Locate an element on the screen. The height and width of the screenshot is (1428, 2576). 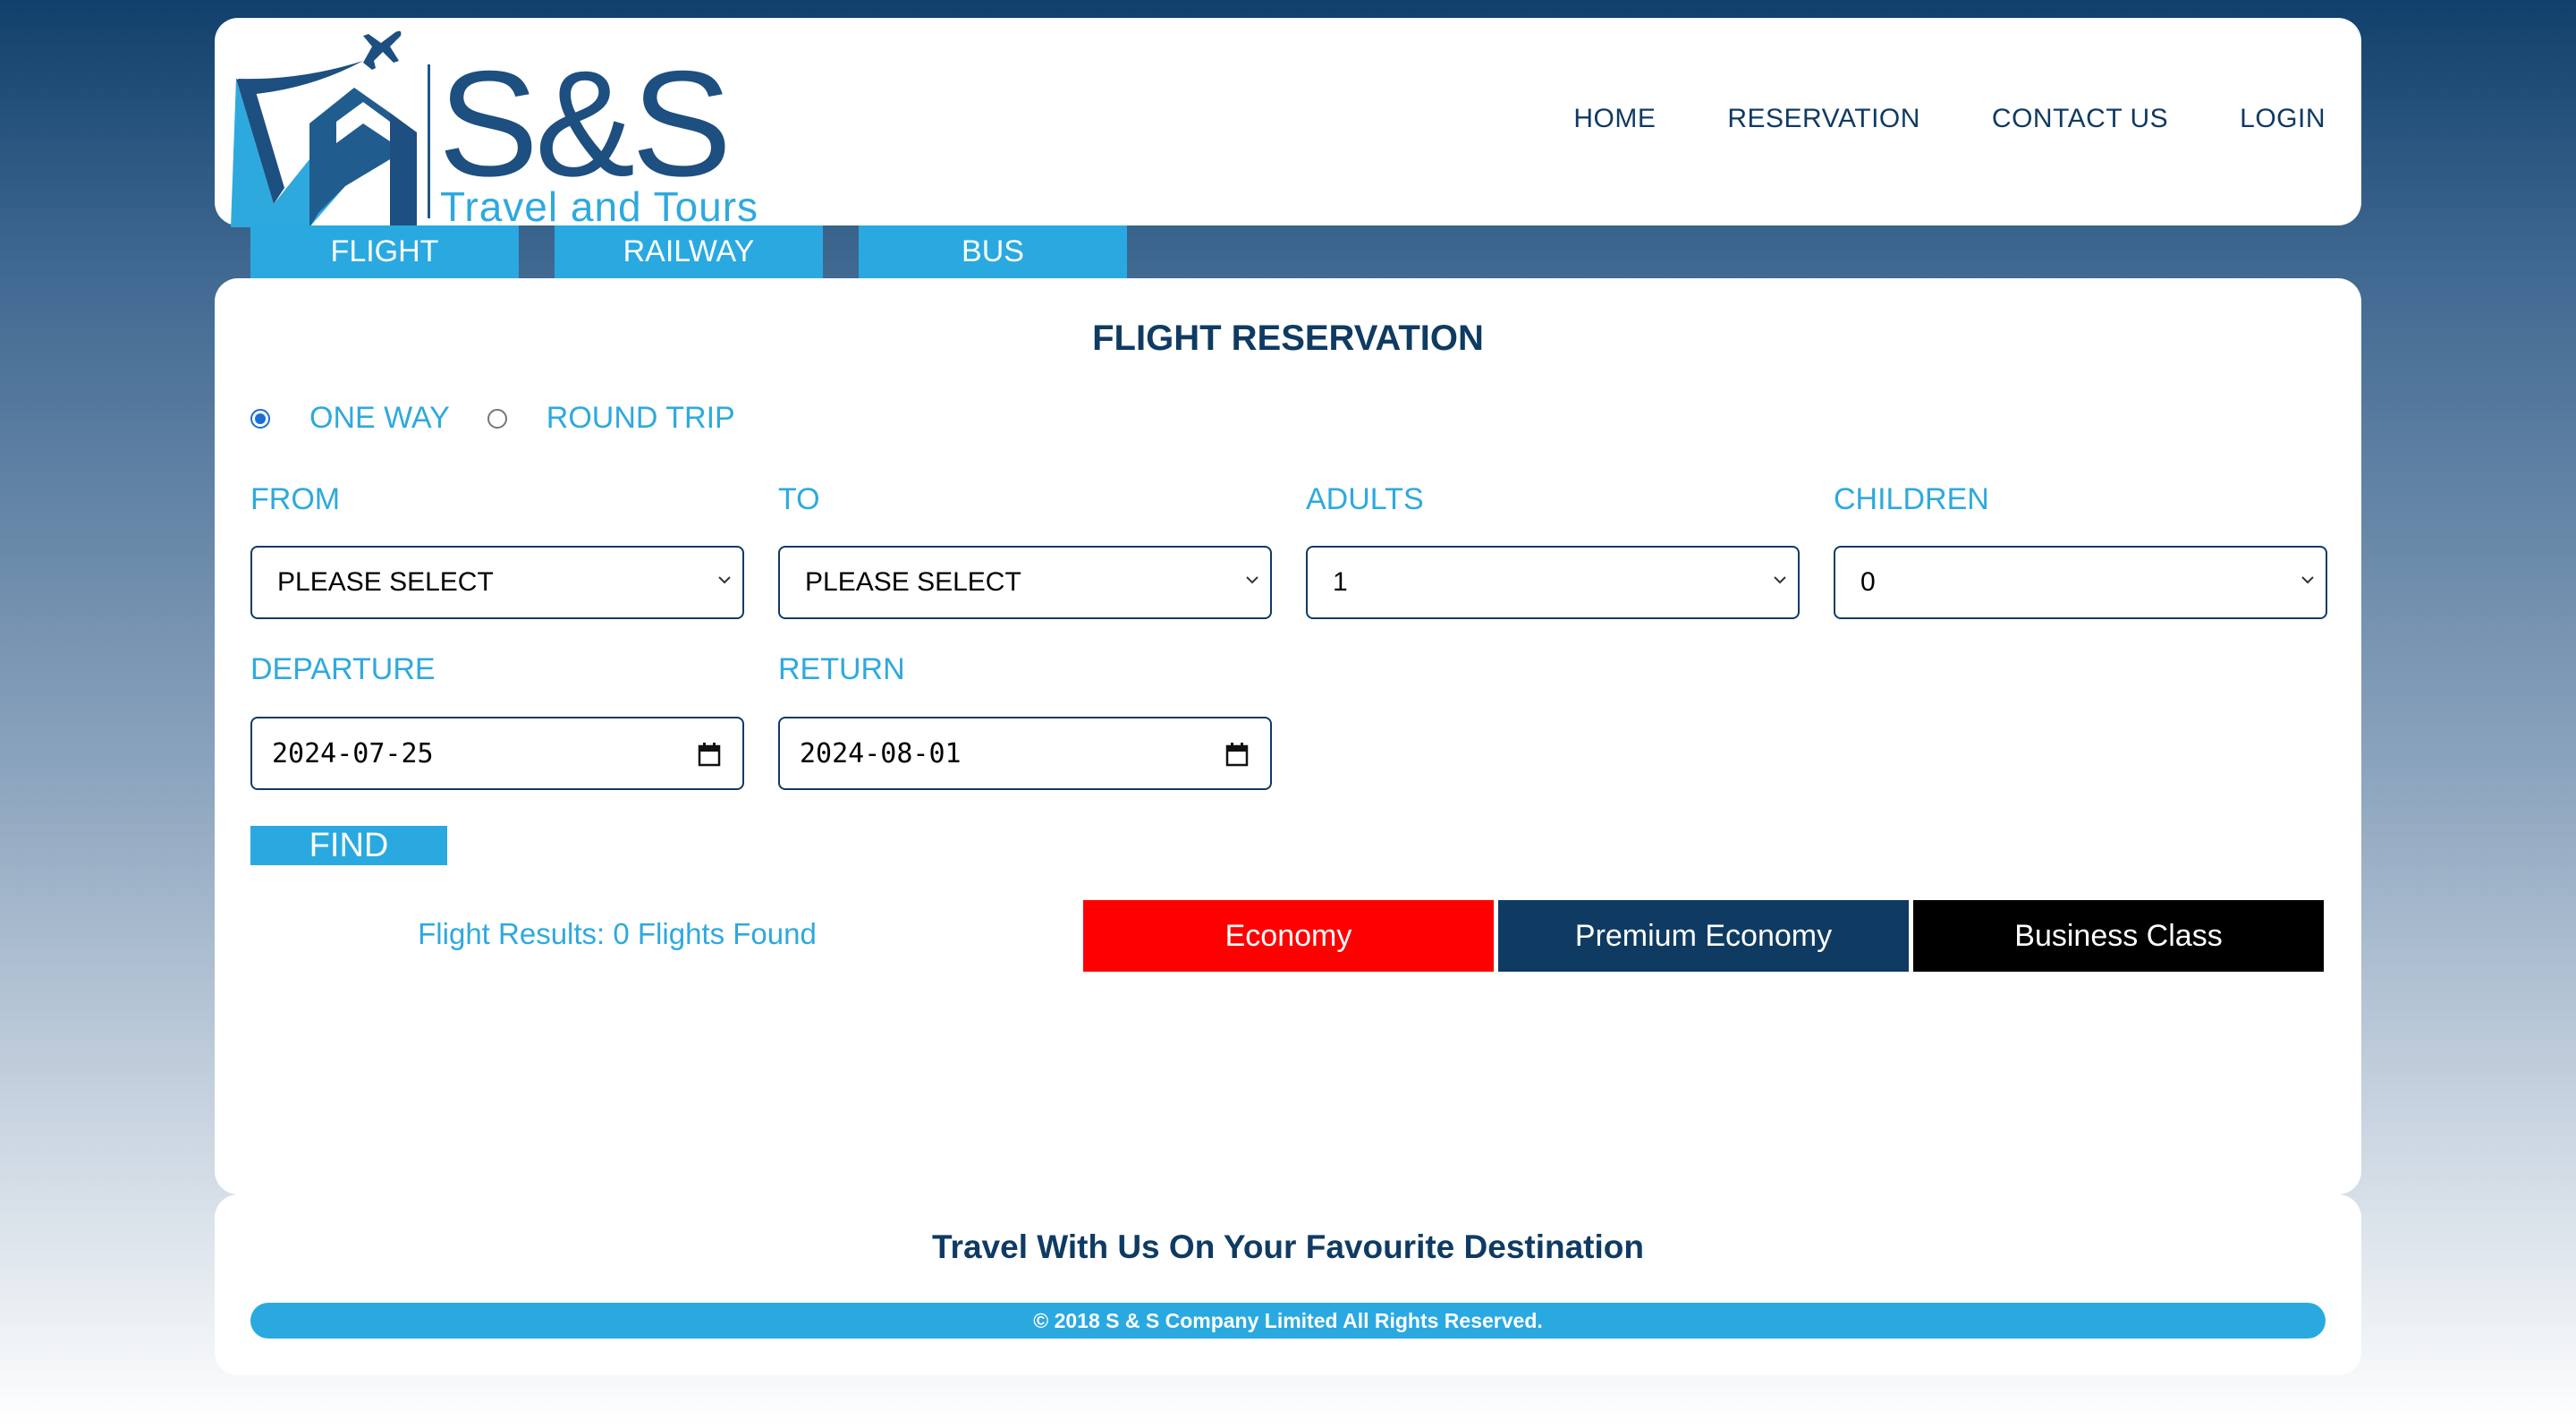
from-select-value: PLEASE SELECT is located at coordinates (385, 582).